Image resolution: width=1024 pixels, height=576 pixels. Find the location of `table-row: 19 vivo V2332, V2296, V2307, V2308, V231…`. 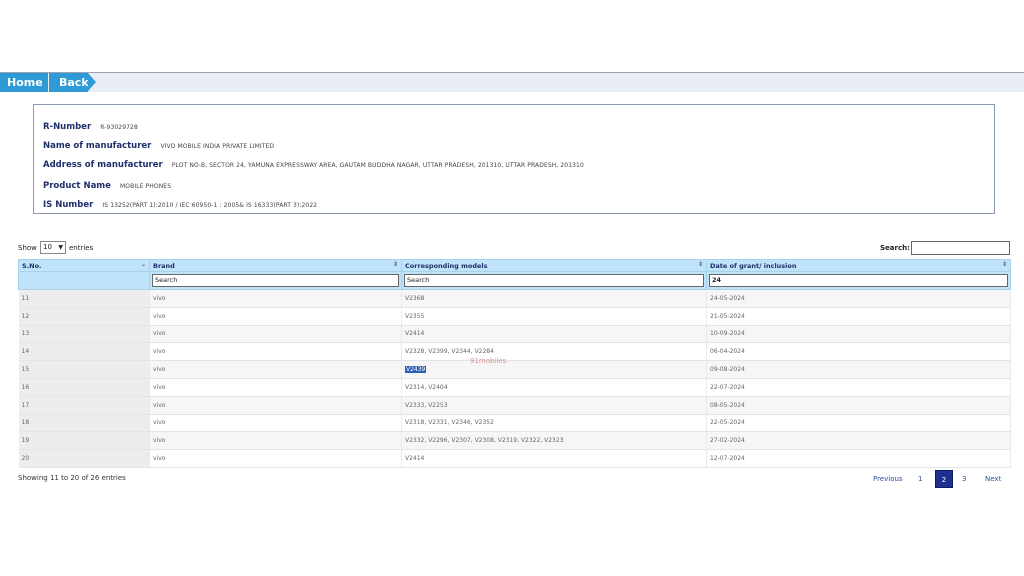

table-row: 19 vivo V2332, V2296, V2307, V2308, V231… is located at coordinates (514, 441).